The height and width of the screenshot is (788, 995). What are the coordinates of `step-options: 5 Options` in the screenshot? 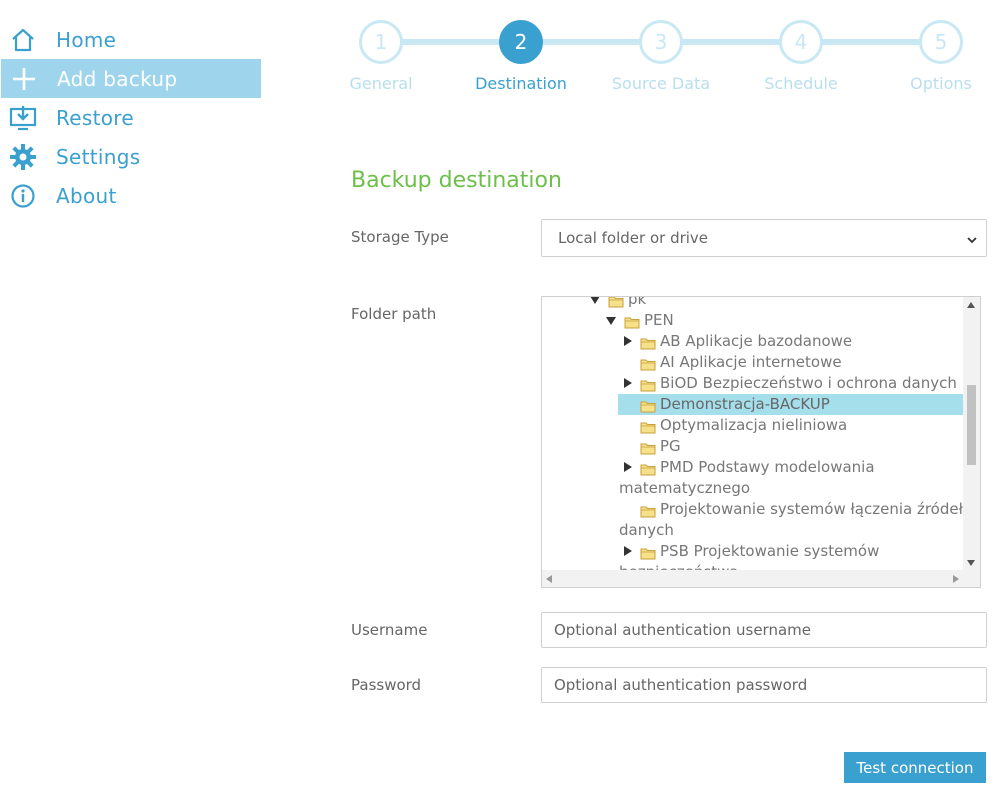 It's located at (938, 56).